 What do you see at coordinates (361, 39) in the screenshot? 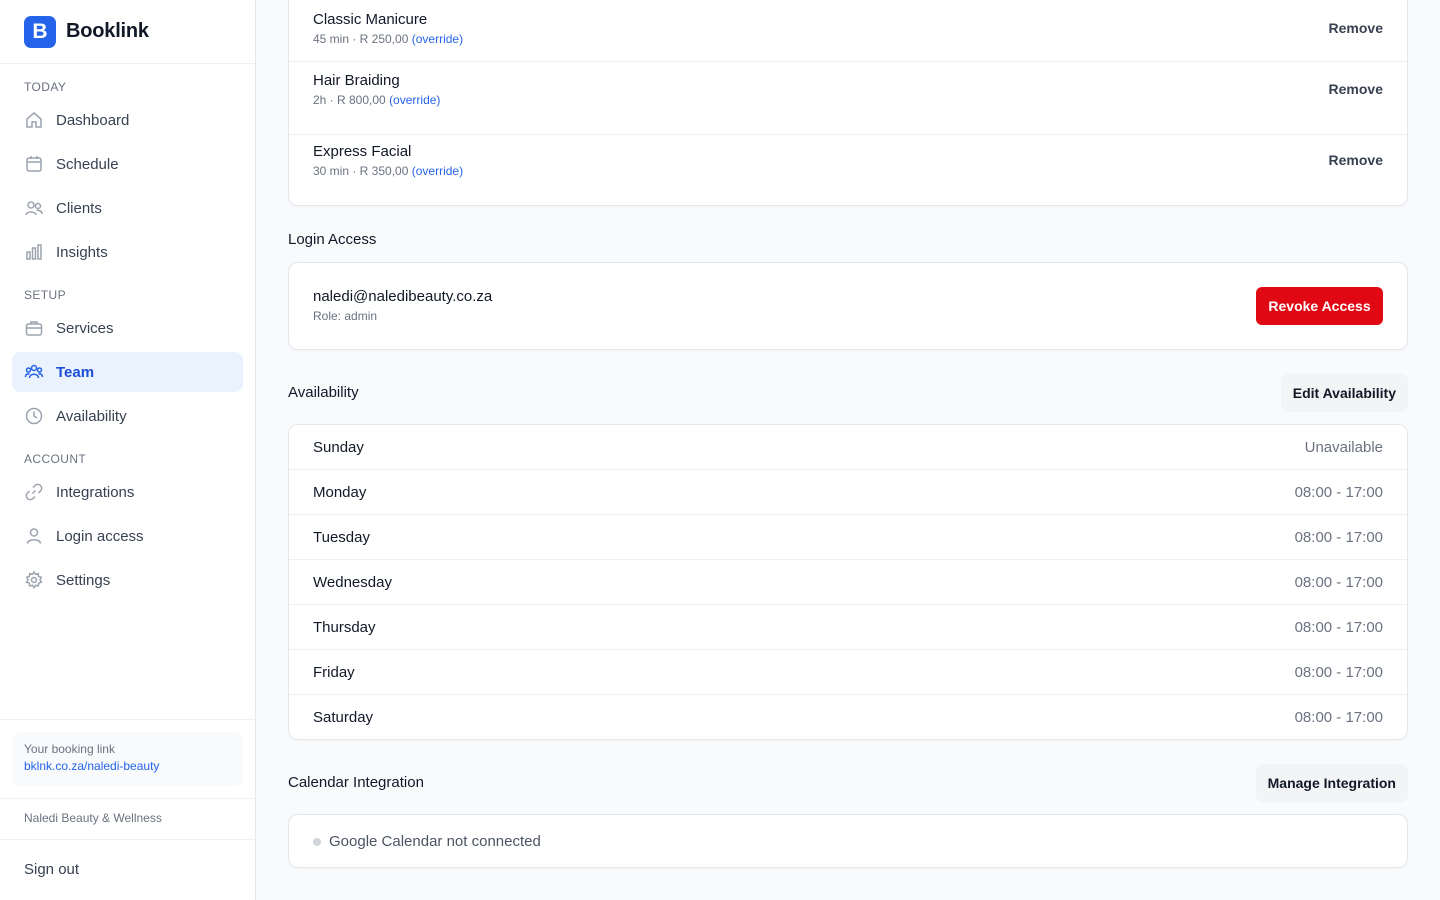
I see `service-duration-price: 45 min · R 250,00` at bounding box center [361, 39].